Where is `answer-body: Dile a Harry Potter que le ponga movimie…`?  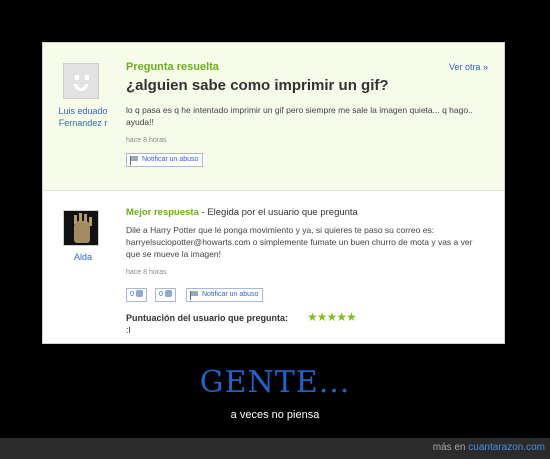
answer-body: Dile a Harry Potter que le ponga movimie… is located at coordinates (299, 242).